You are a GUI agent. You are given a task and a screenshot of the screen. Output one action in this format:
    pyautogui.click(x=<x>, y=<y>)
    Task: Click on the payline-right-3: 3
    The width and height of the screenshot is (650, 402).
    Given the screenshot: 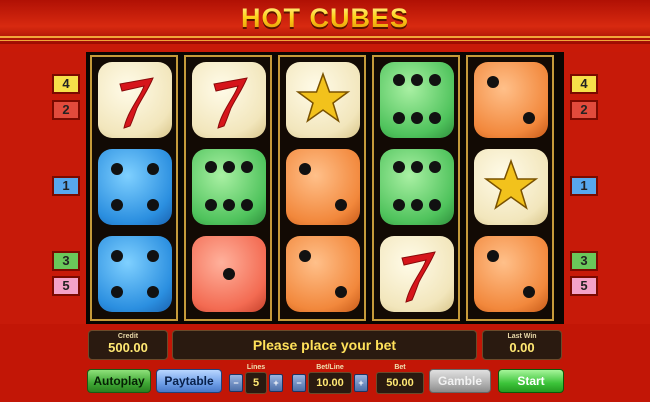 What is the action you would take?
    pyautogui.click(x=584, y=261)
    